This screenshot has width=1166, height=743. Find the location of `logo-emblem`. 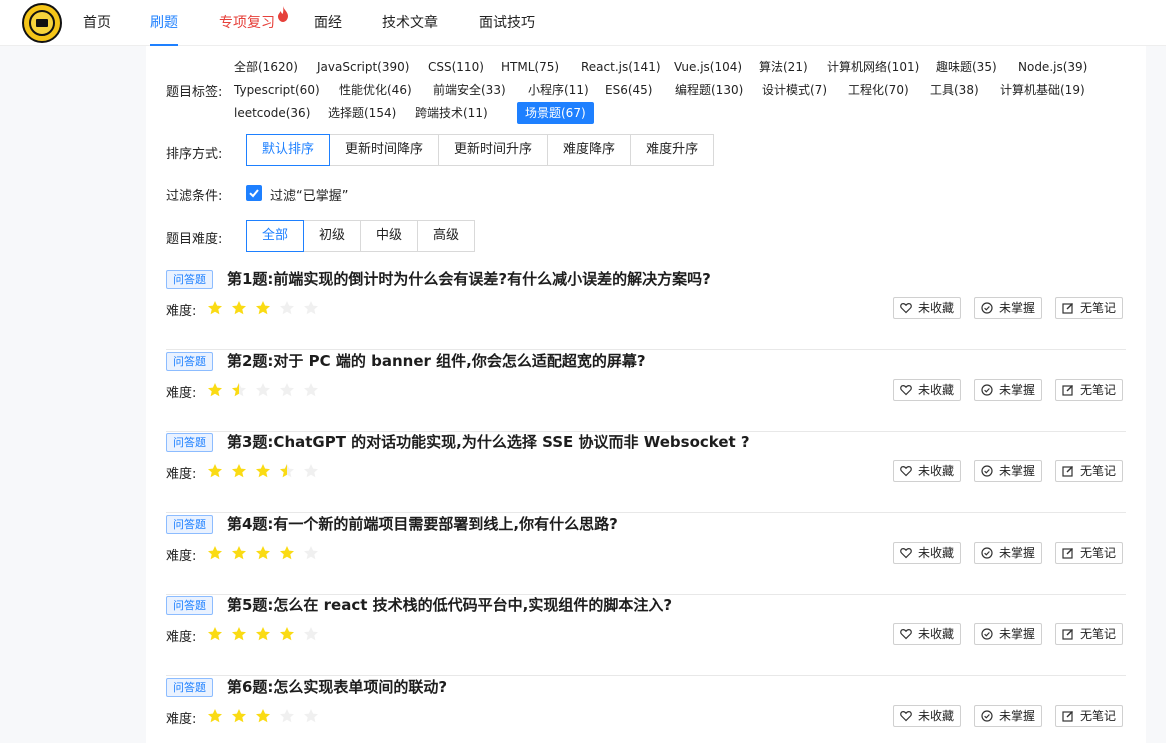

logo-emblem is located at coordinates (42, 23).